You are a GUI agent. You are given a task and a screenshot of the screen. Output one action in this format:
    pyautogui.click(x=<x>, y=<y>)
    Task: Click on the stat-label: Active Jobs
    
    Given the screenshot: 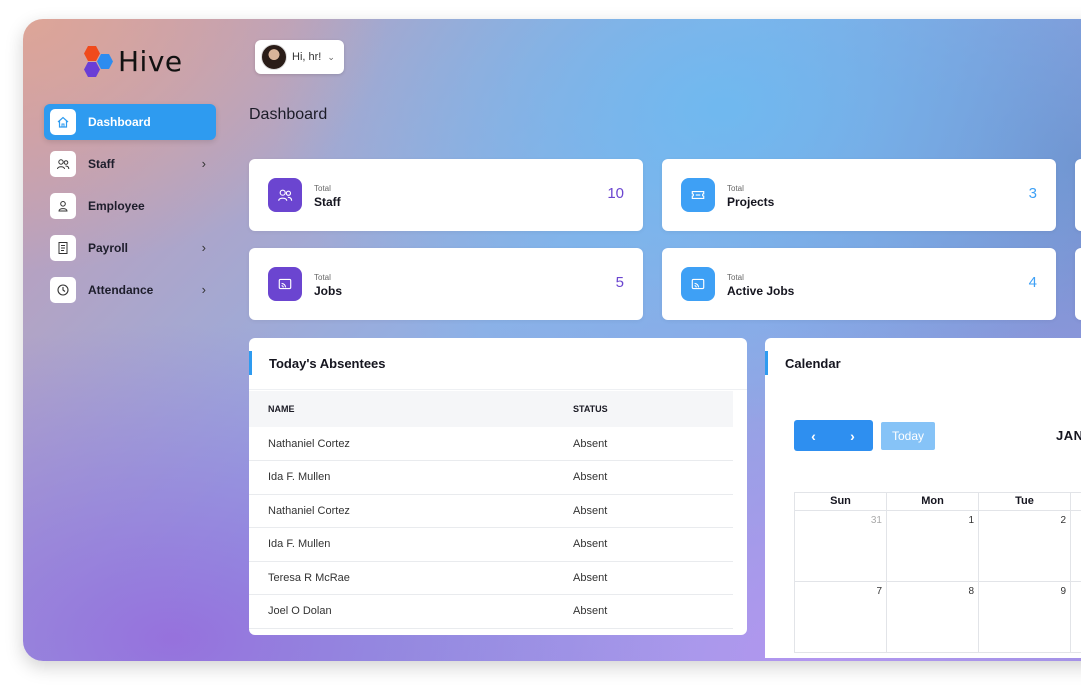 What is the action you would take?
    pyautogui.click(x=761, y=291)
    